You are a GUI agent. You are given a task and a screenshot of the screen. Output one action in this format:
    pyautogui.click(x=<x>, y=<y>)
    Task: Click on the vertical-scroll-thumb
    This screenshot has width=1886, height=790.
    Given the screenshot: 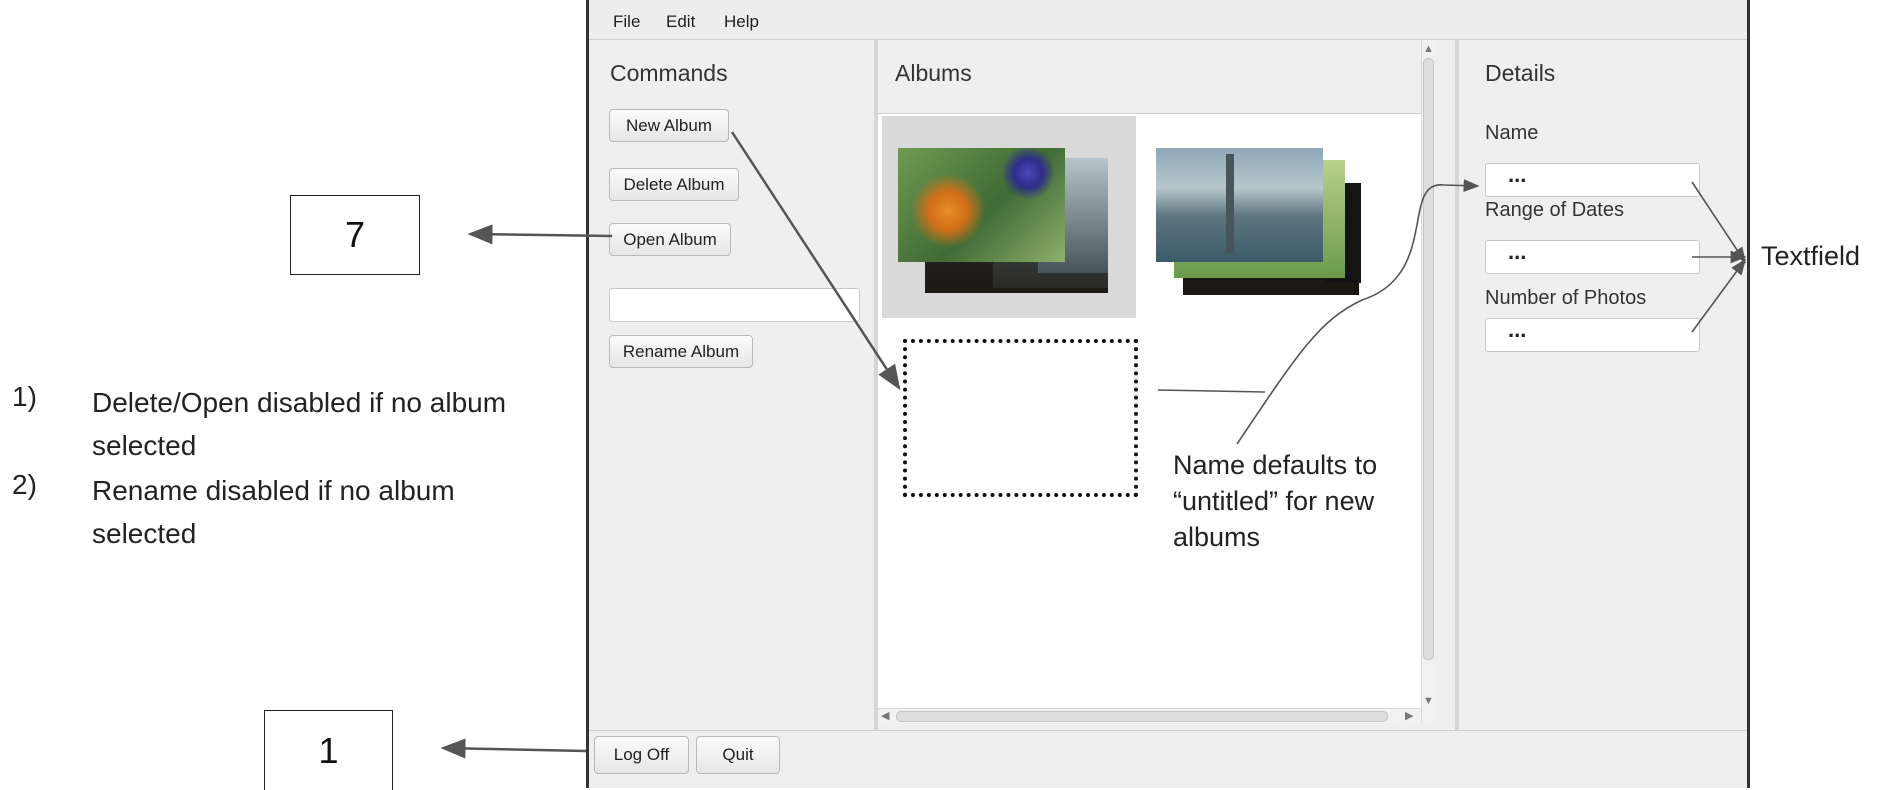 What is the action you would take?
    pyautogui.click(x=1428, y=359)
    